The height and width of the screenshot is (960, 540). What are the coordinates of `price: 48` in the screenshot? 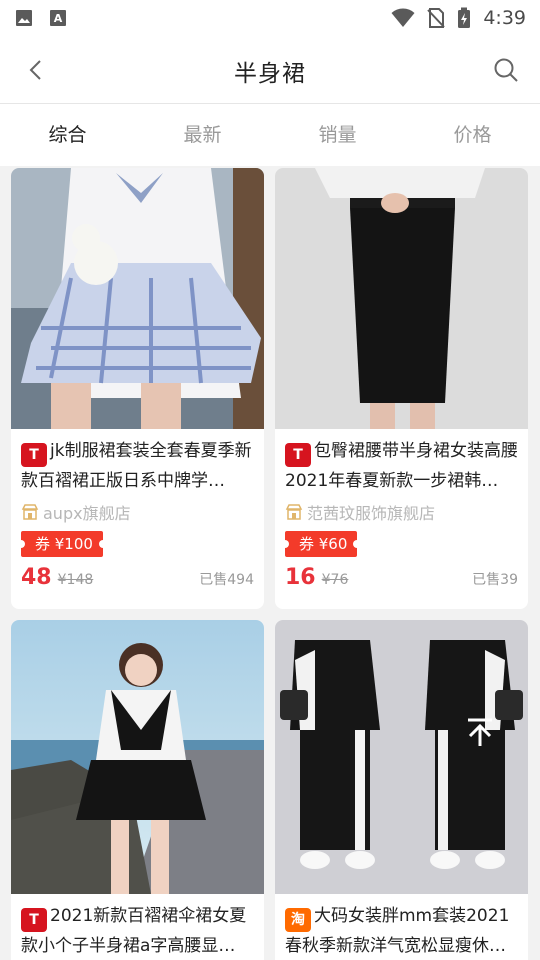 It's located at (36, 577).